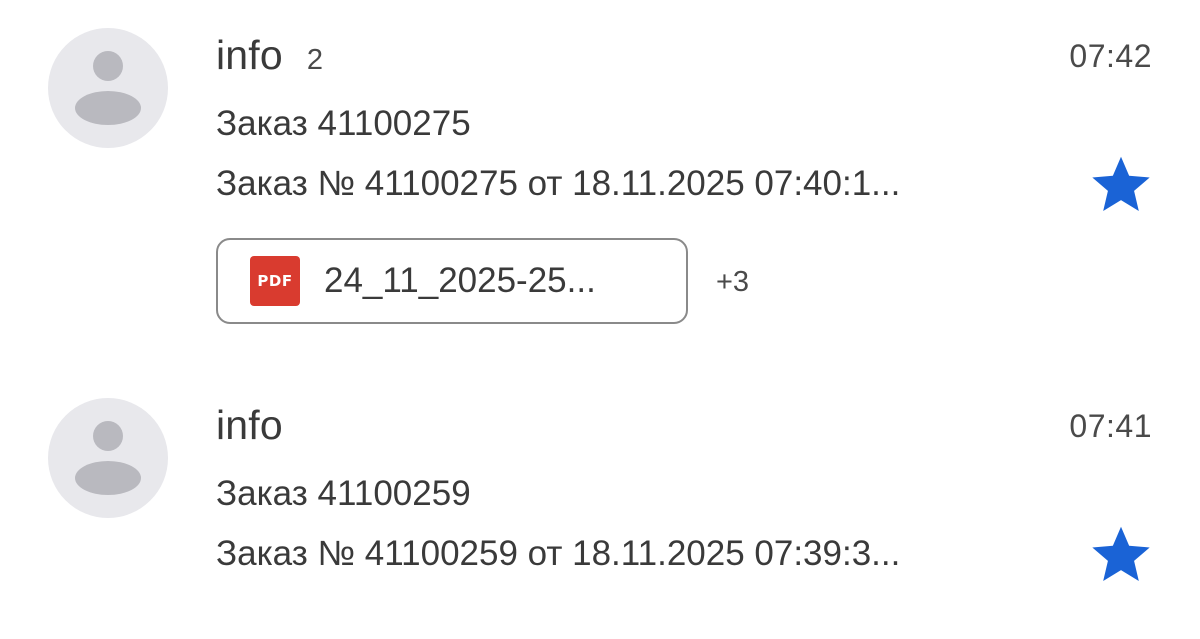 Image resolution: width=1200 pixels, height=639 pixels. I want to click on sender-line: info, so click(249, 430).